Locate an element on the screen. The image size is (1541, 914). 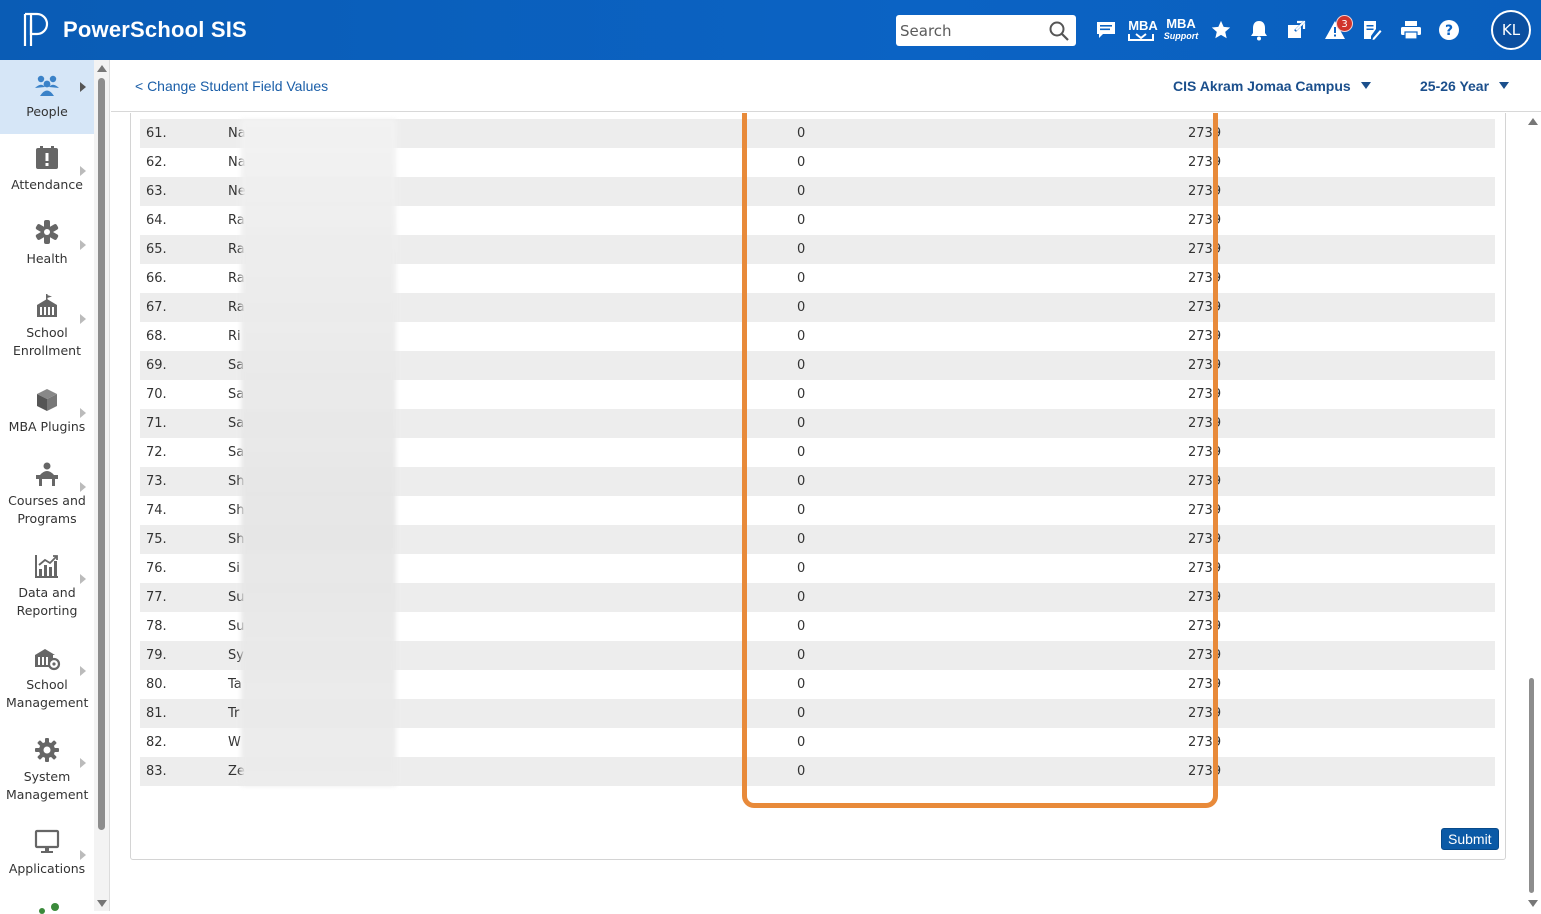
mba-support-sublabel: Support is located at coordinates (1181, 36).